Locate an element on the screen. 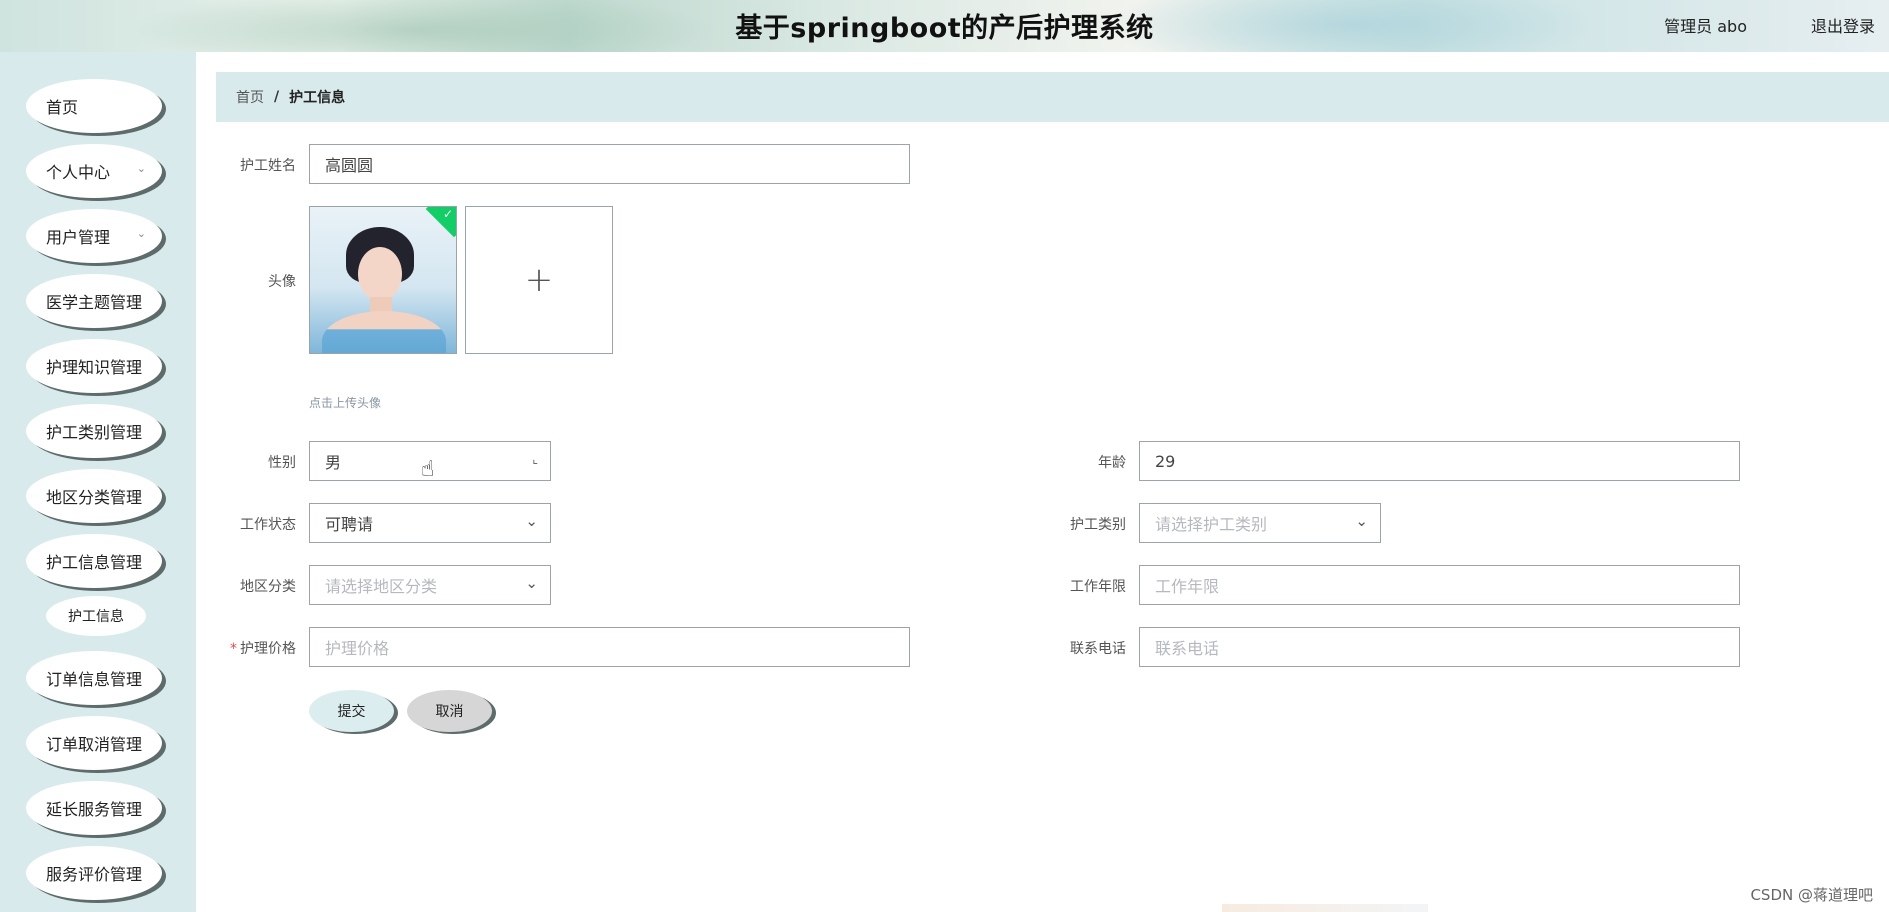 The height and width of the screenshot is (912, 1889). watermark: CSDN @蒋道理吧 is located at coordinates (1811, 895).